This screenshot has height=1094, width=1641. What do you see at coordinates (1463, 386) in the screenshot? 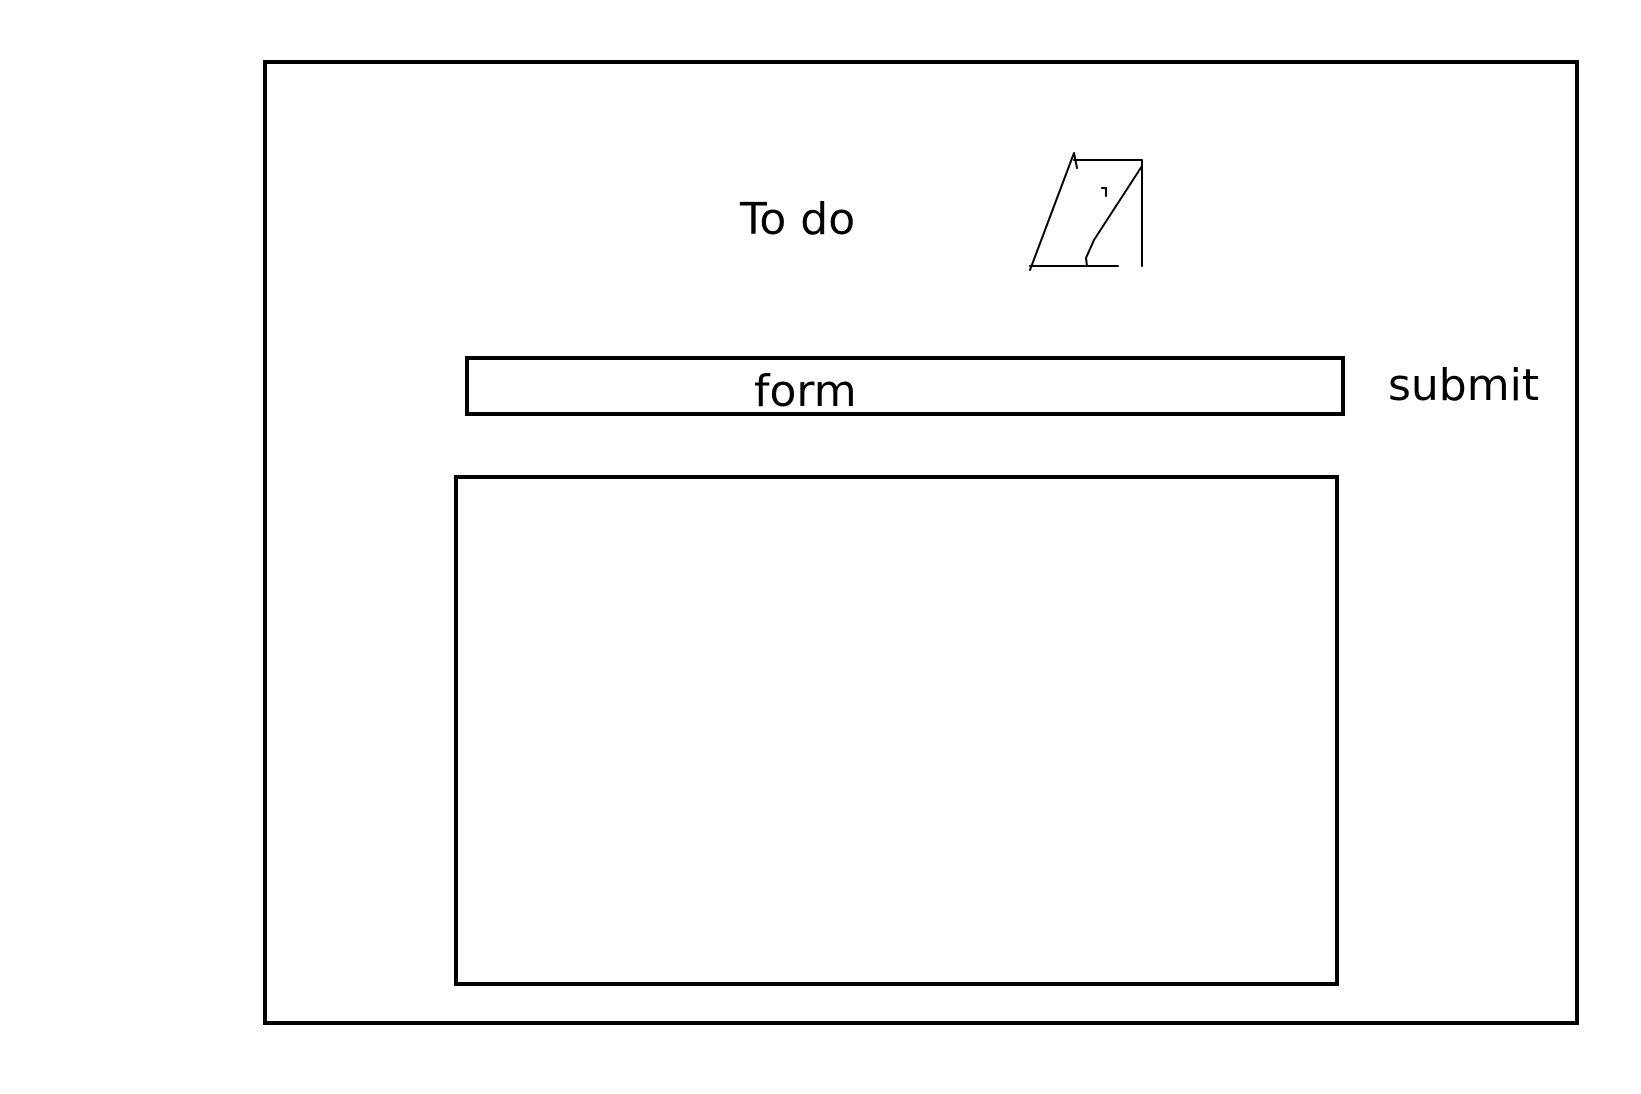
I see `submit-button: submit` at bounding box center [1463, 386].